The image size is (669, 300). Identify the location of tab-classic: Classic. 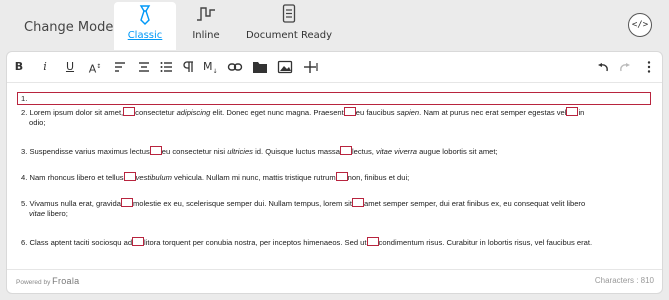
(145, 26).